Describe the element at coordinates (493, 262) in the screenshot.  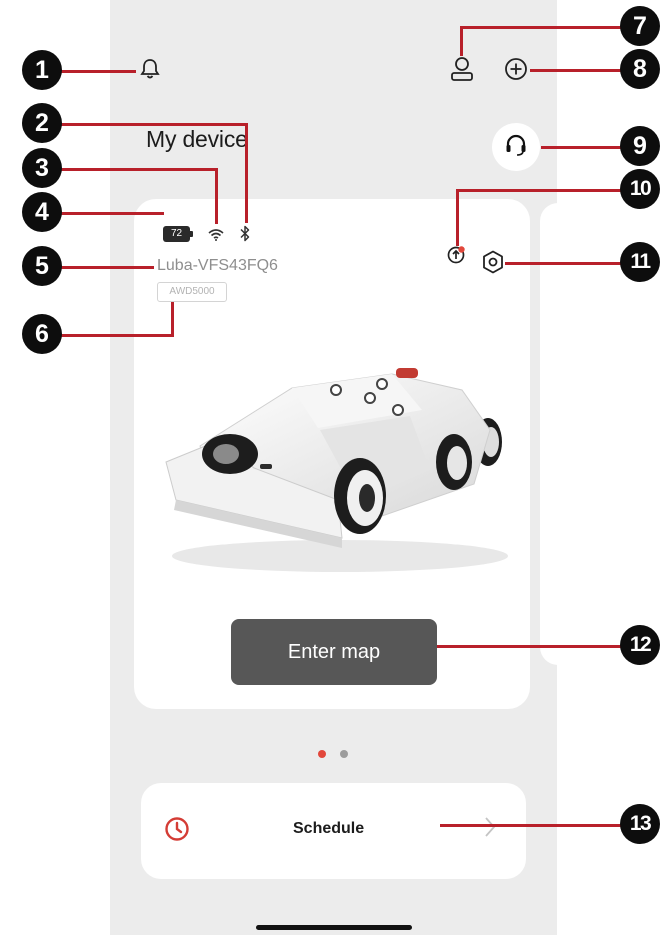
I see `settings-icon` at that location.